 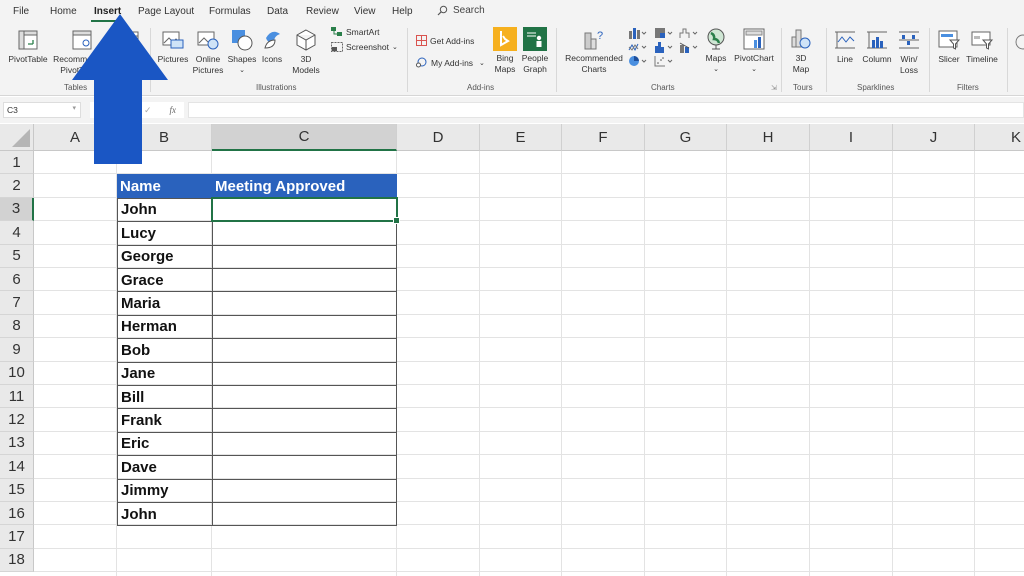 I want to click on shapes-button: Shapes ⌄, so click(x=242, y=52).